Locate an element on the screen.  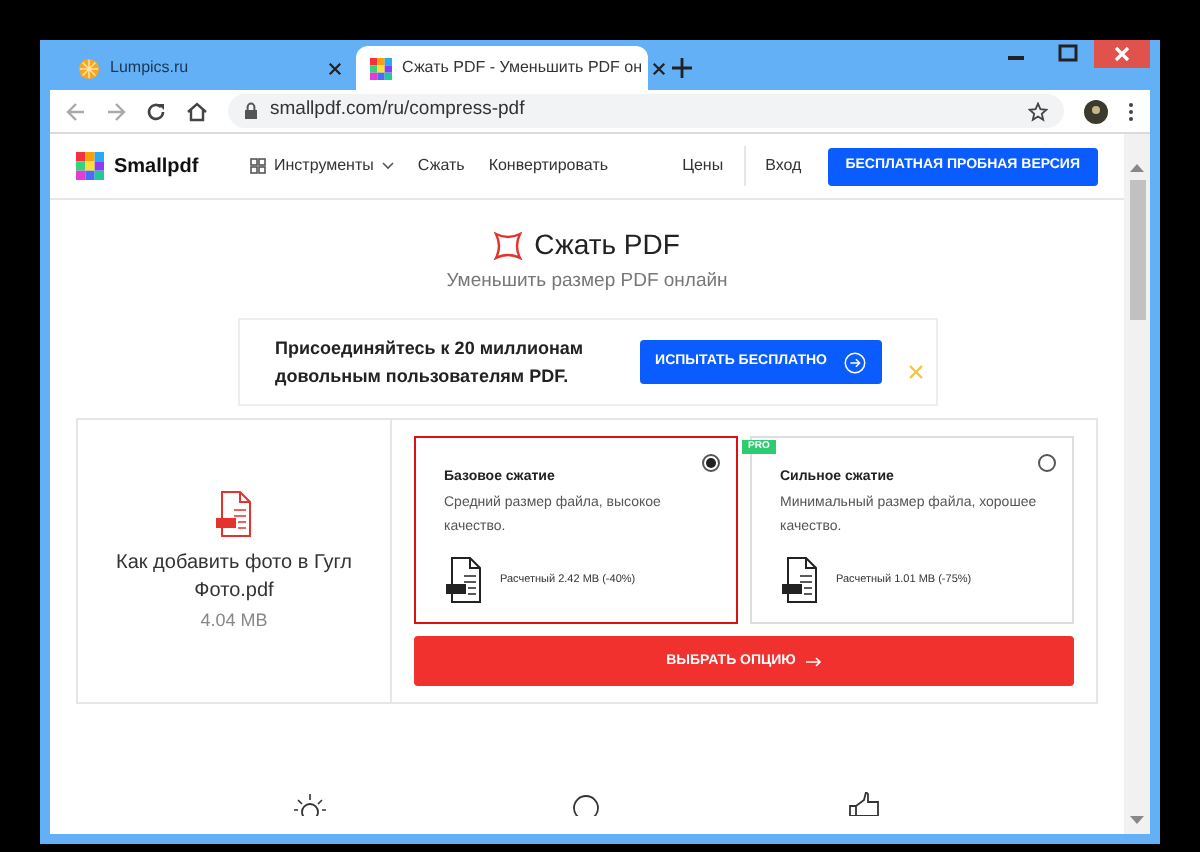
menu-dots-icon is located at coordinates (1131, 111).